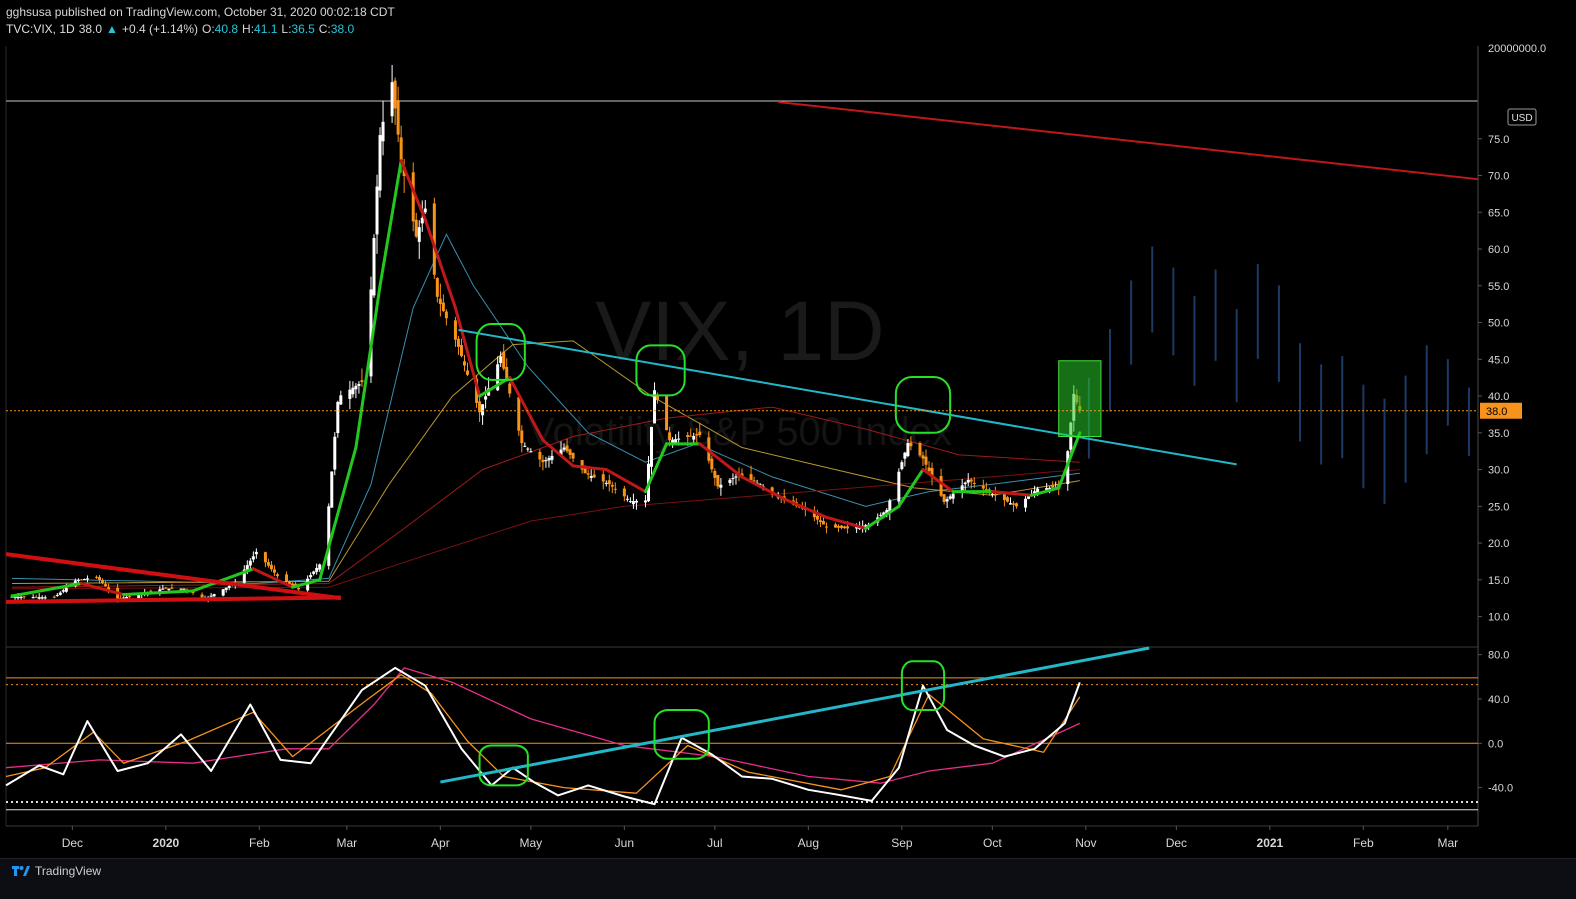 The height and width of the screenshot is (899, 1576). Describe the element at coordinates (56, 871) in the screenshot. I see `tradingview-logo: TradingView` at that location.